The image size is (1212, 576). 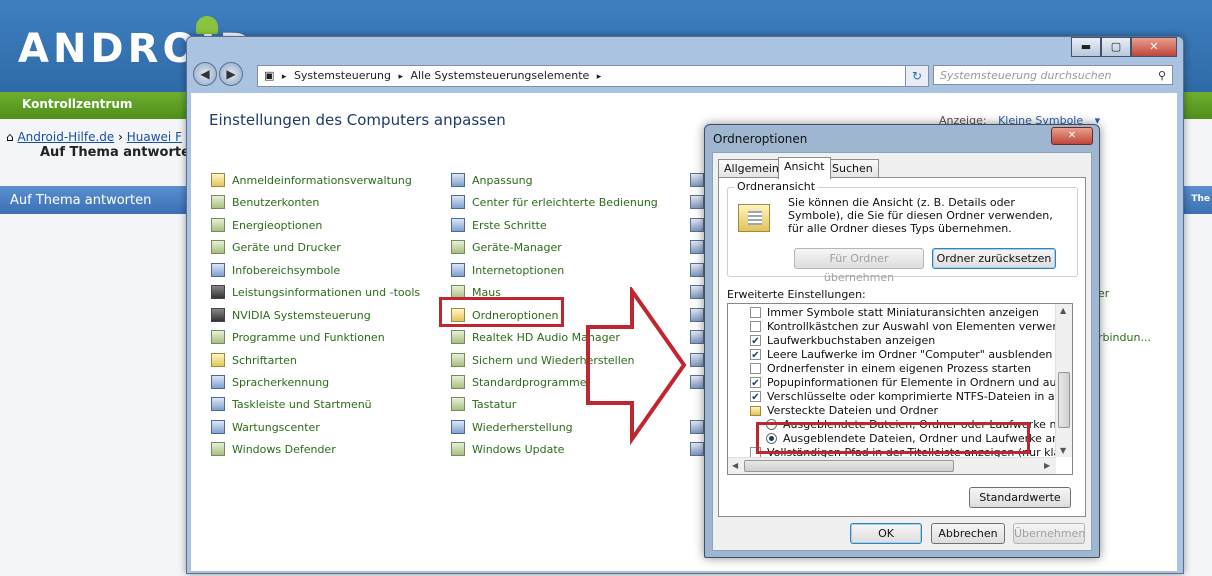 I want to click on cp-item-anmeldeinformationsverwaltung: Anmeldeinformationsverwaltung, so click(x=311, y=180).